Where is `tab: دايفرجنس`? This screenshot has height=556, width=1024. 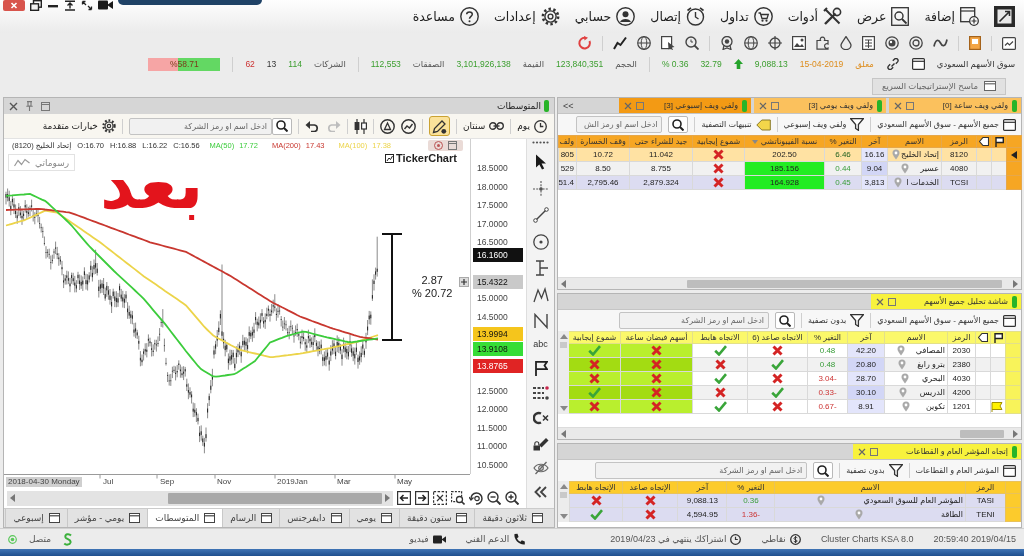
tab: دايفرجنس is located at coordinates (314, 518).